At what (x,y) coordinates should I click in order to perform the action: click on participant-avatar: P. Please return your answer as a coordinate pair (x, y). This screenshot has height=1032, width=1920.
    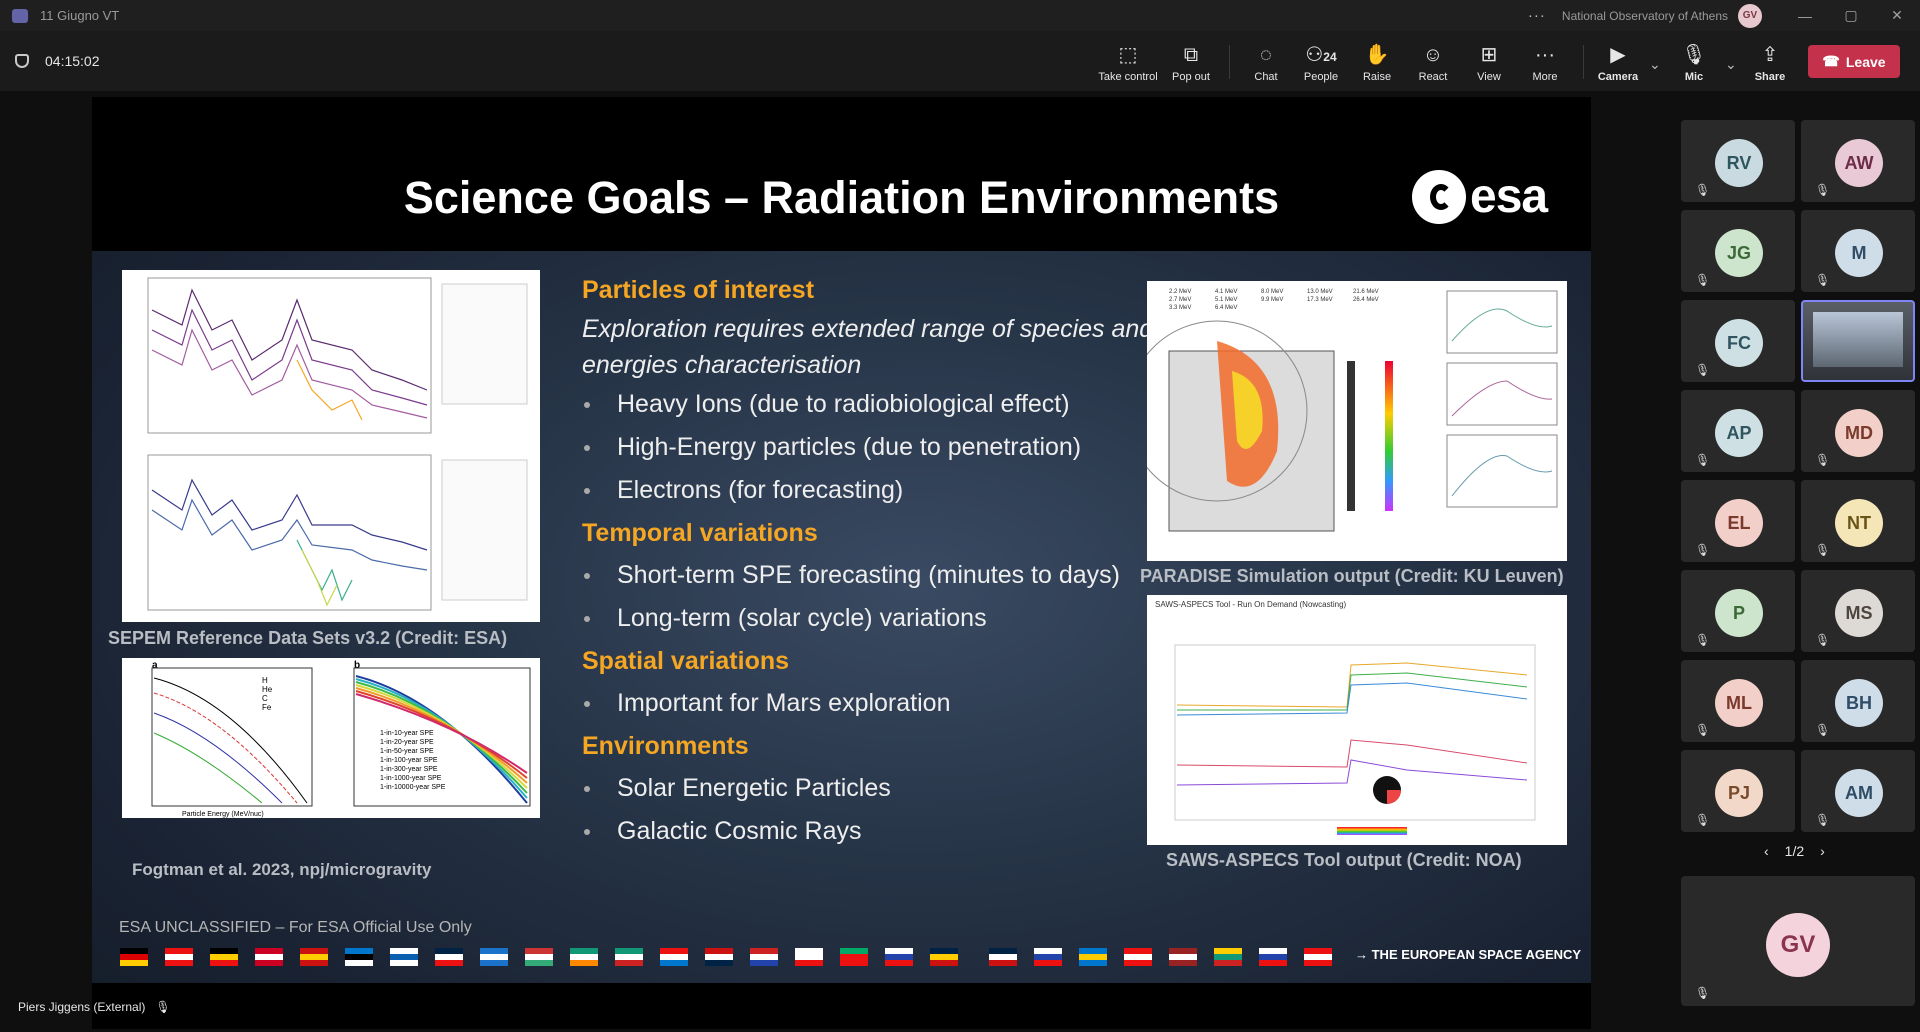
    Looking at the image, I should click on (1739, 613).